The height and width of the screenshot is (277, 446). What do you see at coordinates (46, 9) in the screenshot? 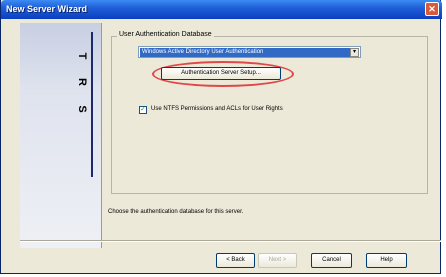
I see `window-title: New Server Wizard` at bounding box center [46, 9].